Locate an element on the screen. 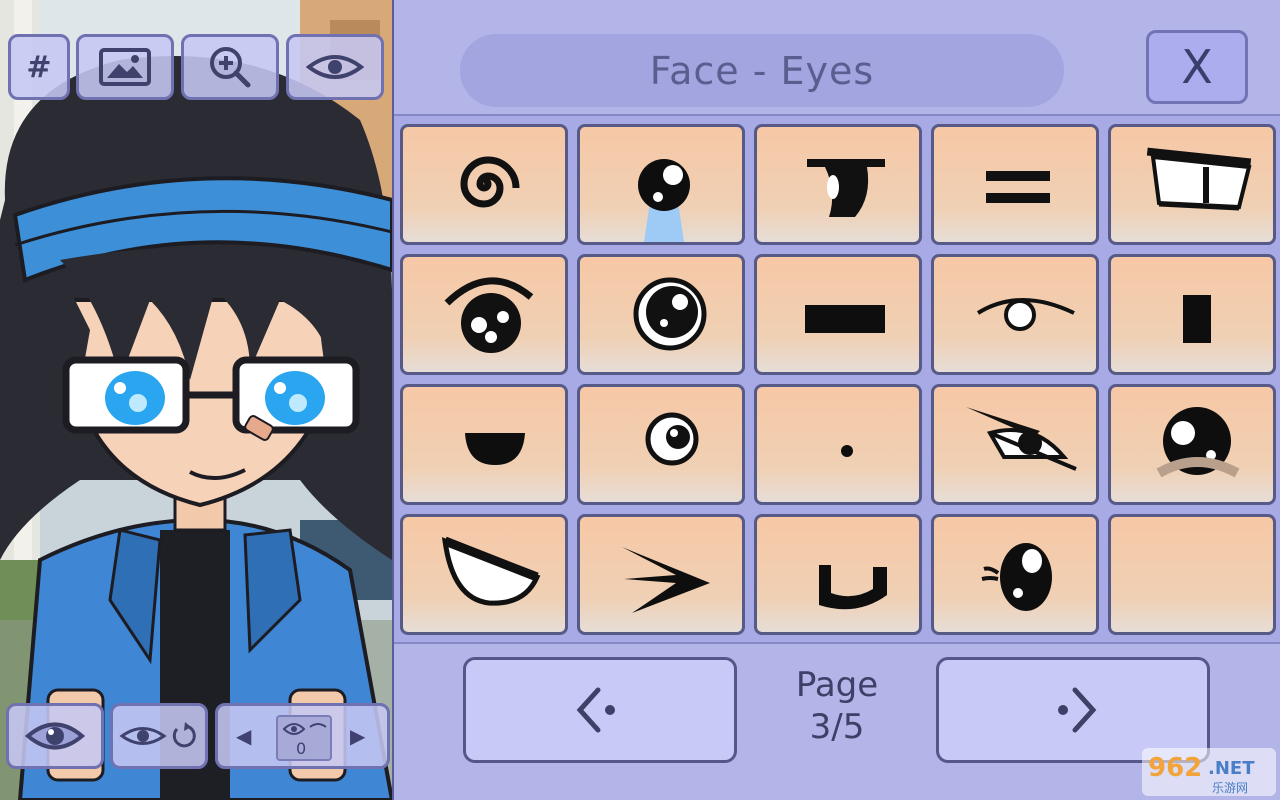  pose-stepper: ◀ 0 ▶ is located at coordinates (302, 736).